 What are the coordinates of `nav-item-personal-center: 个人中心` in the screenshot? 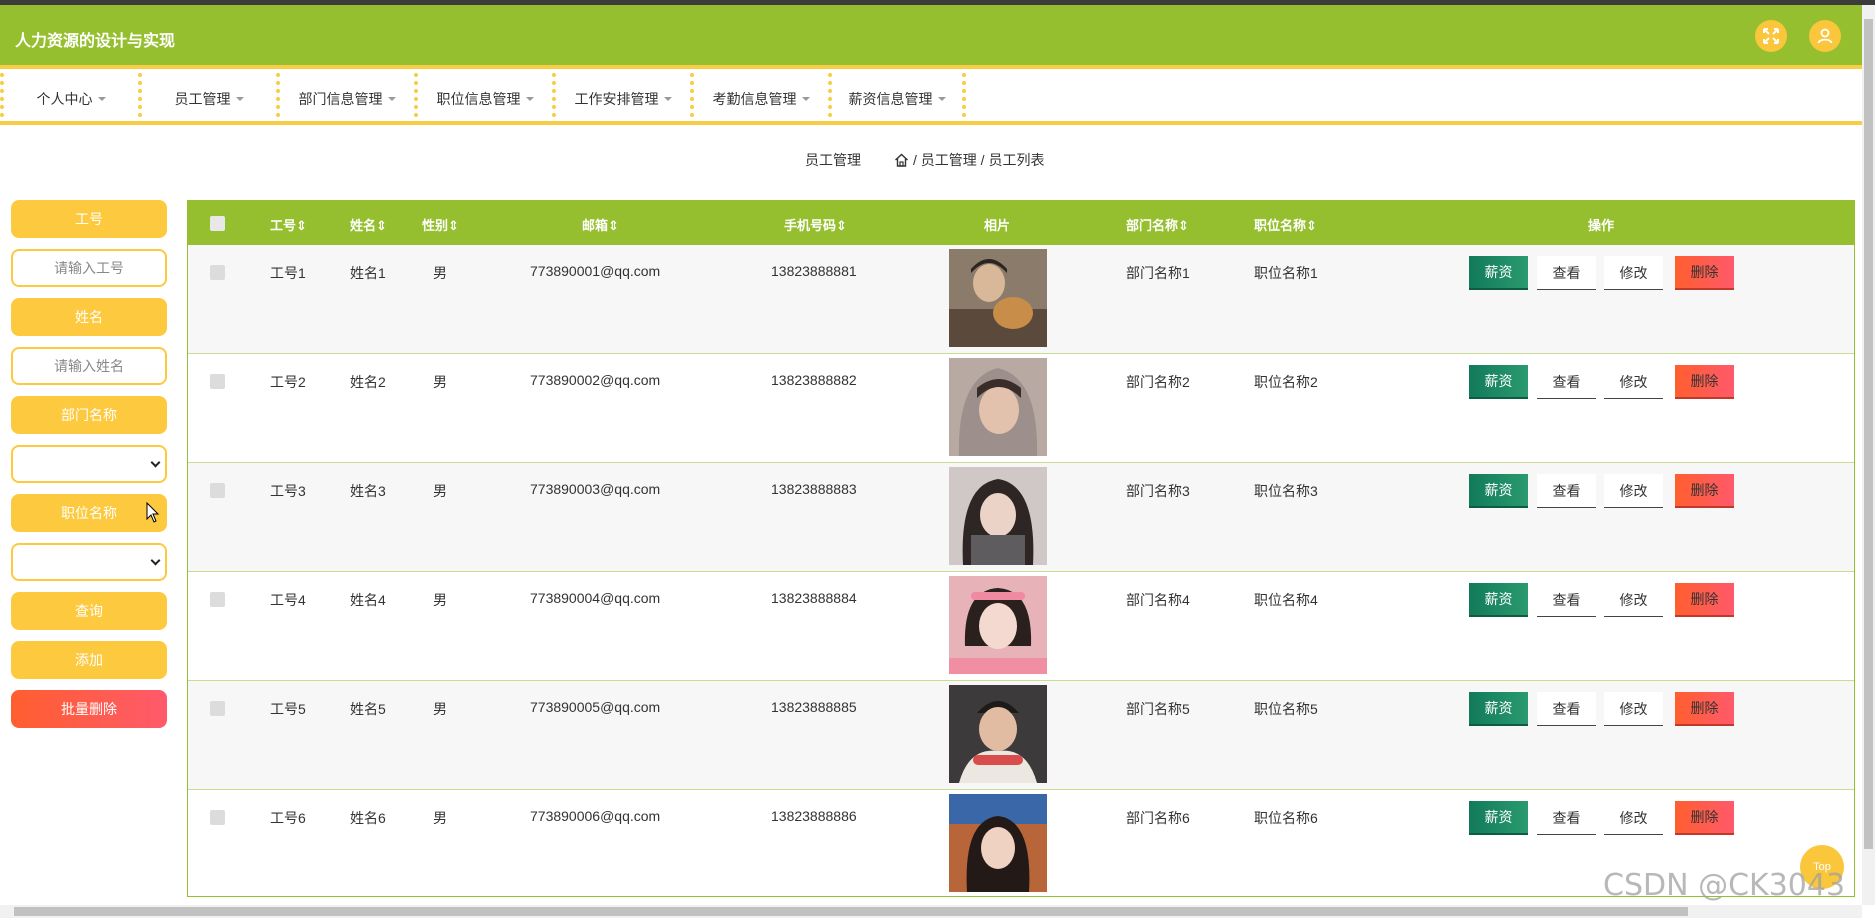 It's located at (69, 99).